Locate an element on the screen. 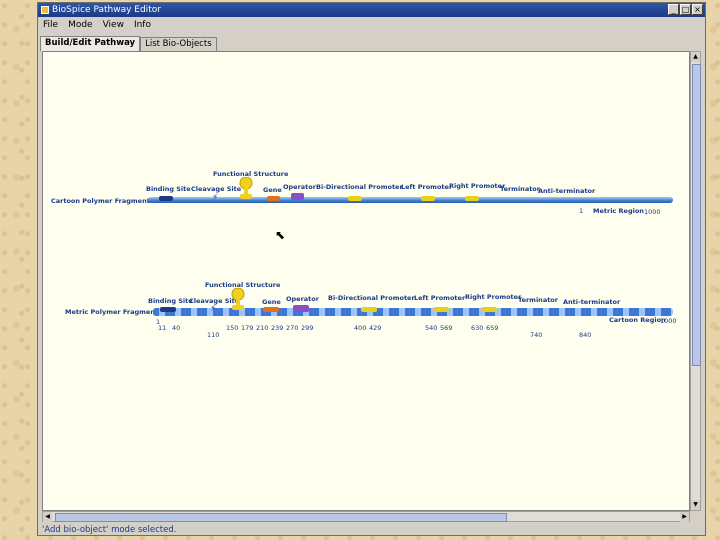 The width and height of the screenshot is (720, 540). f1-region-label: Metric Region is located at coordinates (618, 211).